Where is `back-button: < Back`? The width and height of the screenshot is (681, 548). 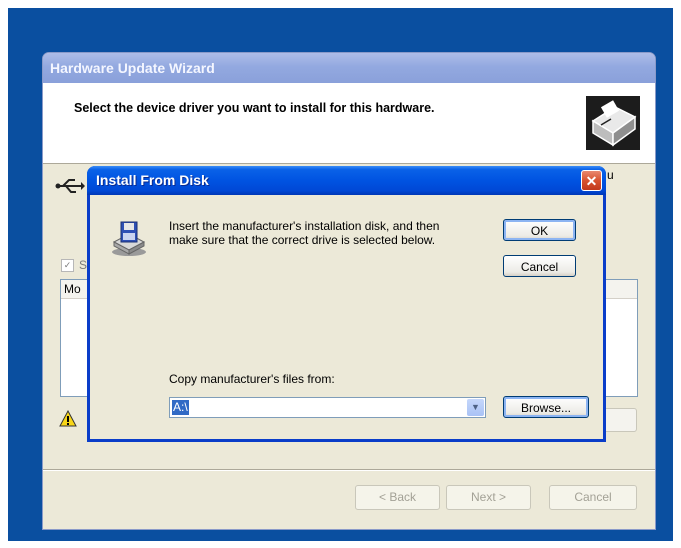
back-button: < Back is located at coordinates (397, 497).